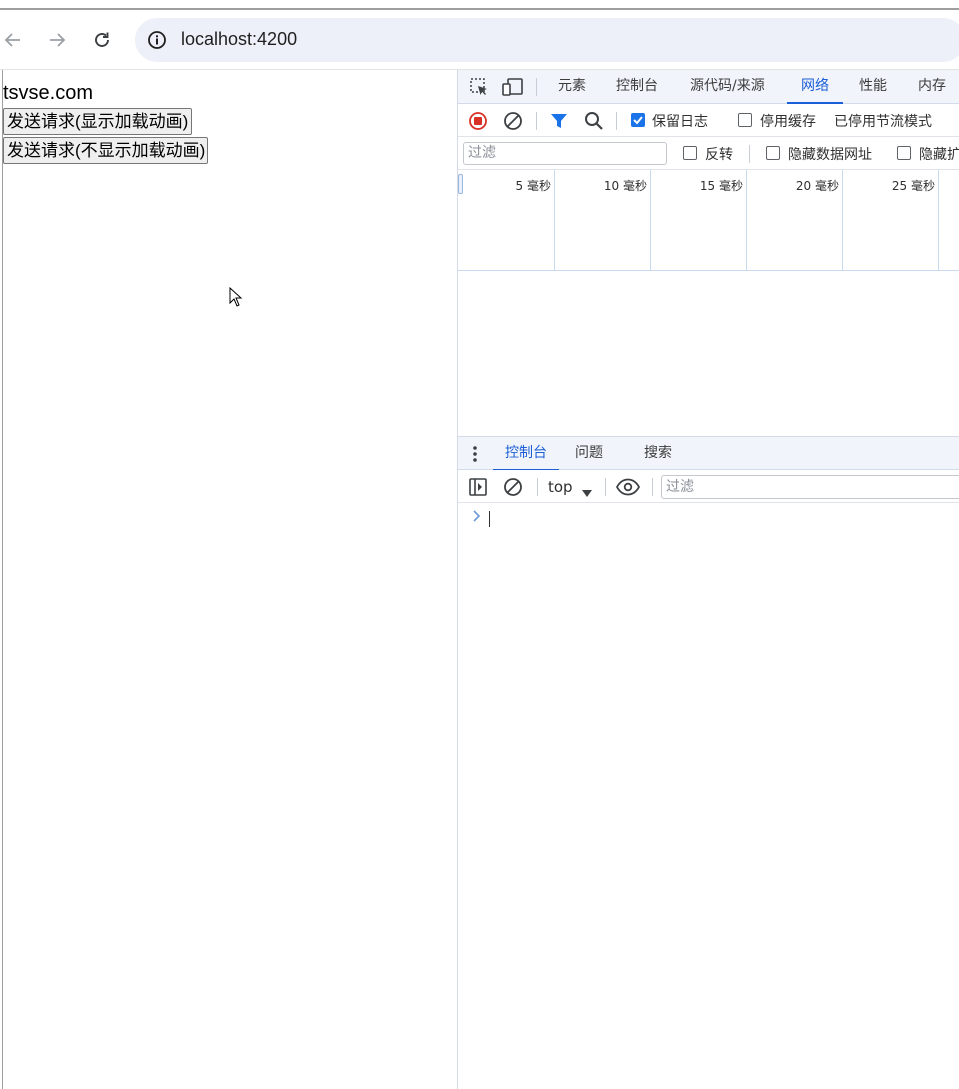 The height and width of the screenshot is (1089, 959). I want to click on timeline-column: 20 毫秒, so click(795, 220).